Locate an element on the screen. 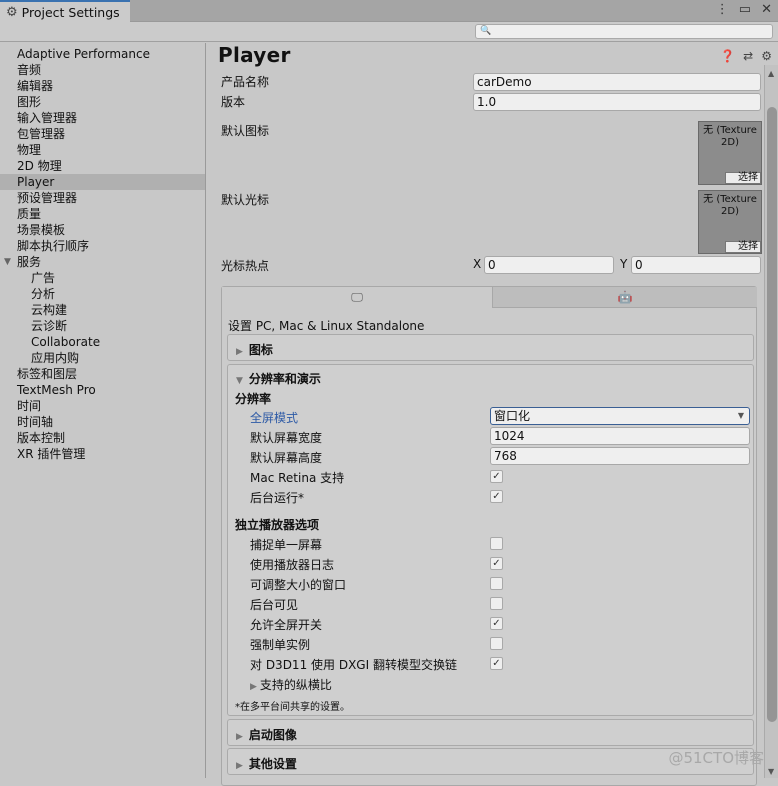 The width and height of the screenshot is (778, 786). section-splash-image: ▶ 启动图像 is located at coordinates (490, 732).